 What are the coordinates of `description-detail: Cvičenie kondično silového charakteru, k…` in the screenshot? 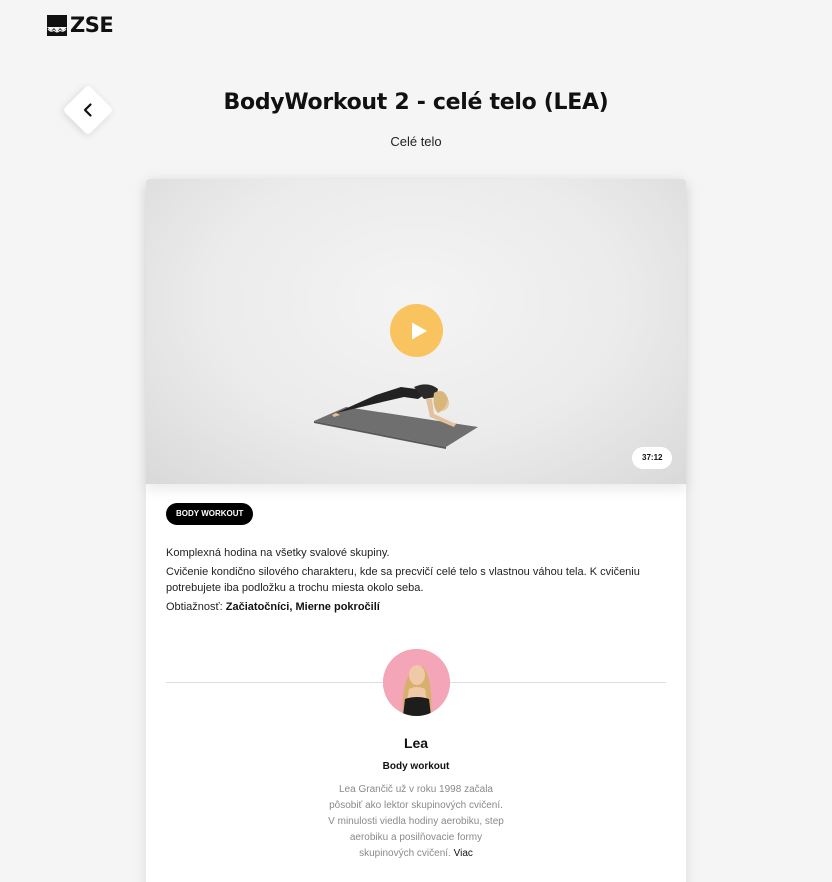 It's located at (403, 580).